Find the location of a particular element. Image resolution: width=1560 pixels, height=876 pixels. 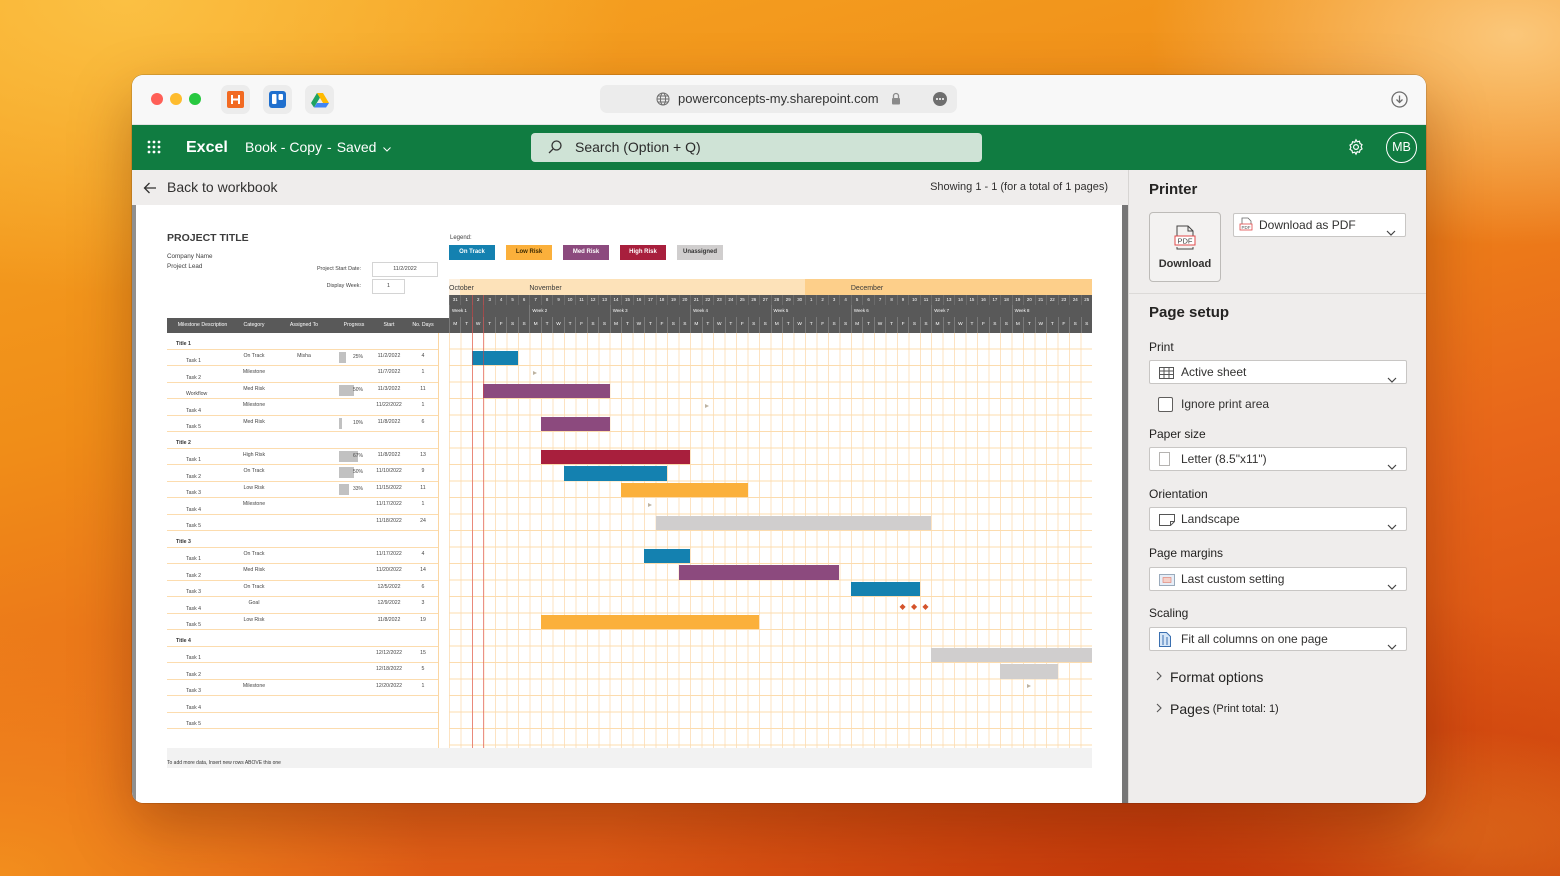

print-scope-dropdown: Active sheet is located at coordinates (1278, 372).